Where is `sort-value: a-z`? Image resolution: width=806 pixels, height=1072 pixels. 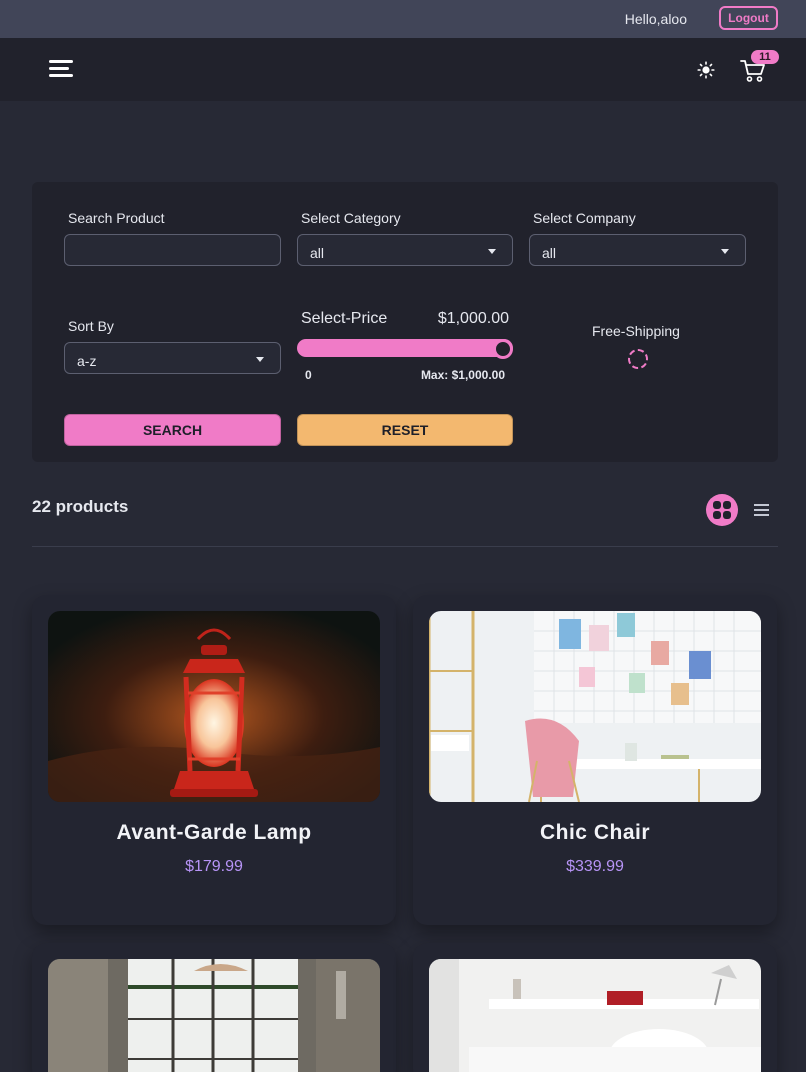 sort-value: a-z is located at coordinates (87, 361).